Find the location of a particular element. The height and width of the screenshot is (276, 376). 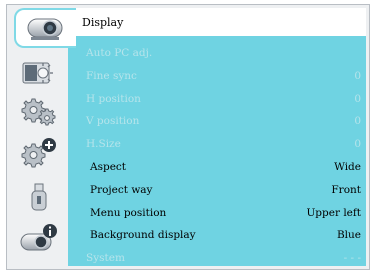

menu-item-value: Blue is located at coordinates (348, 235).